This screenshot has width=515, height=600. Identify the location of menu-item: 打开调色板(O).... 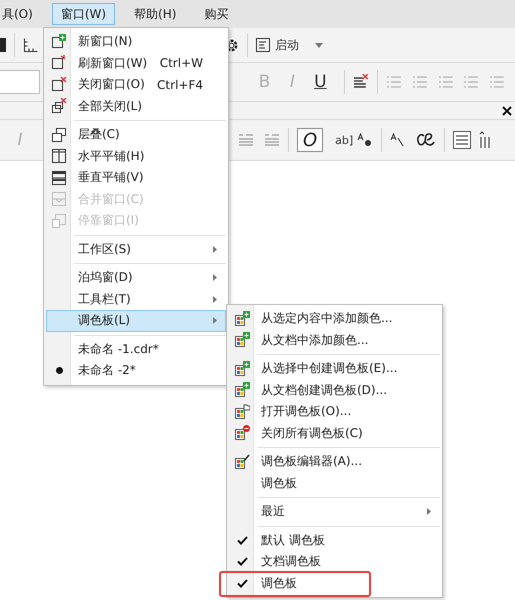
(334, 411).